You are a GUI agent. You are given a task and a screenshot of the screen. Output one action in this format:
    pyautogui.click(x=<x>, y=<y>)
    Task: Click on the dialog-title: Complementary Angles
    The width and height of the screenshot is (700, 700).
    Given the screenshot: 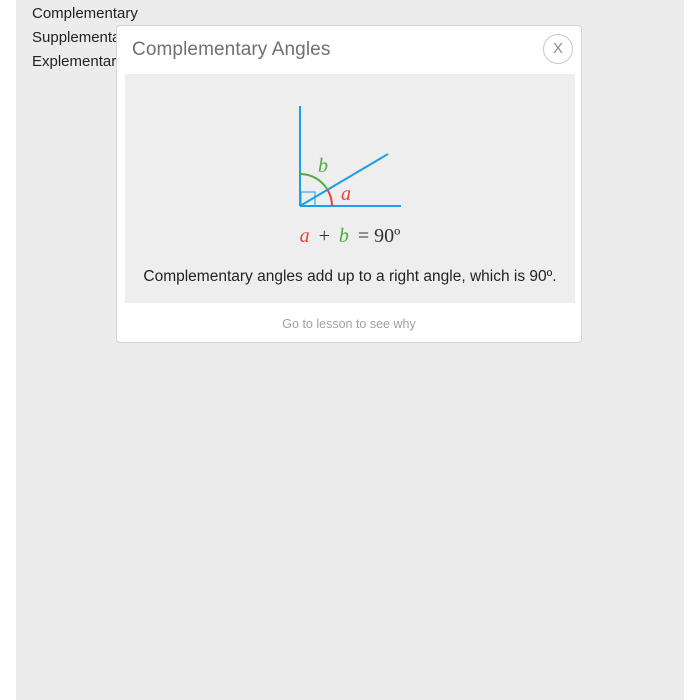 What is the action you would take?
    pyautogui.click(x=231, y=49)
    